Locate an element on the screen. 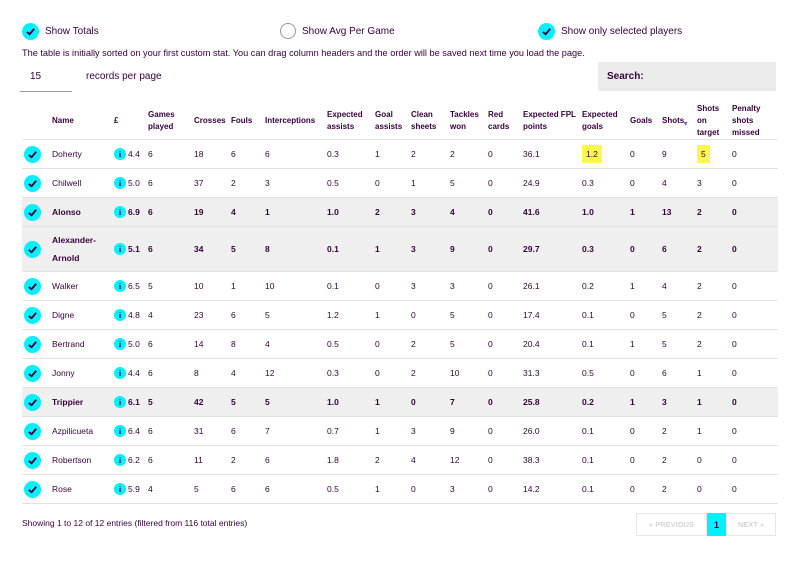 The width and height of the screenshot is (800, 561). table-row: Robertson i 6.2 6 11 2 6 1.8 2 4 12 0 38.3 0.1 0 2 0 0 is located at coordinates (400, 460).